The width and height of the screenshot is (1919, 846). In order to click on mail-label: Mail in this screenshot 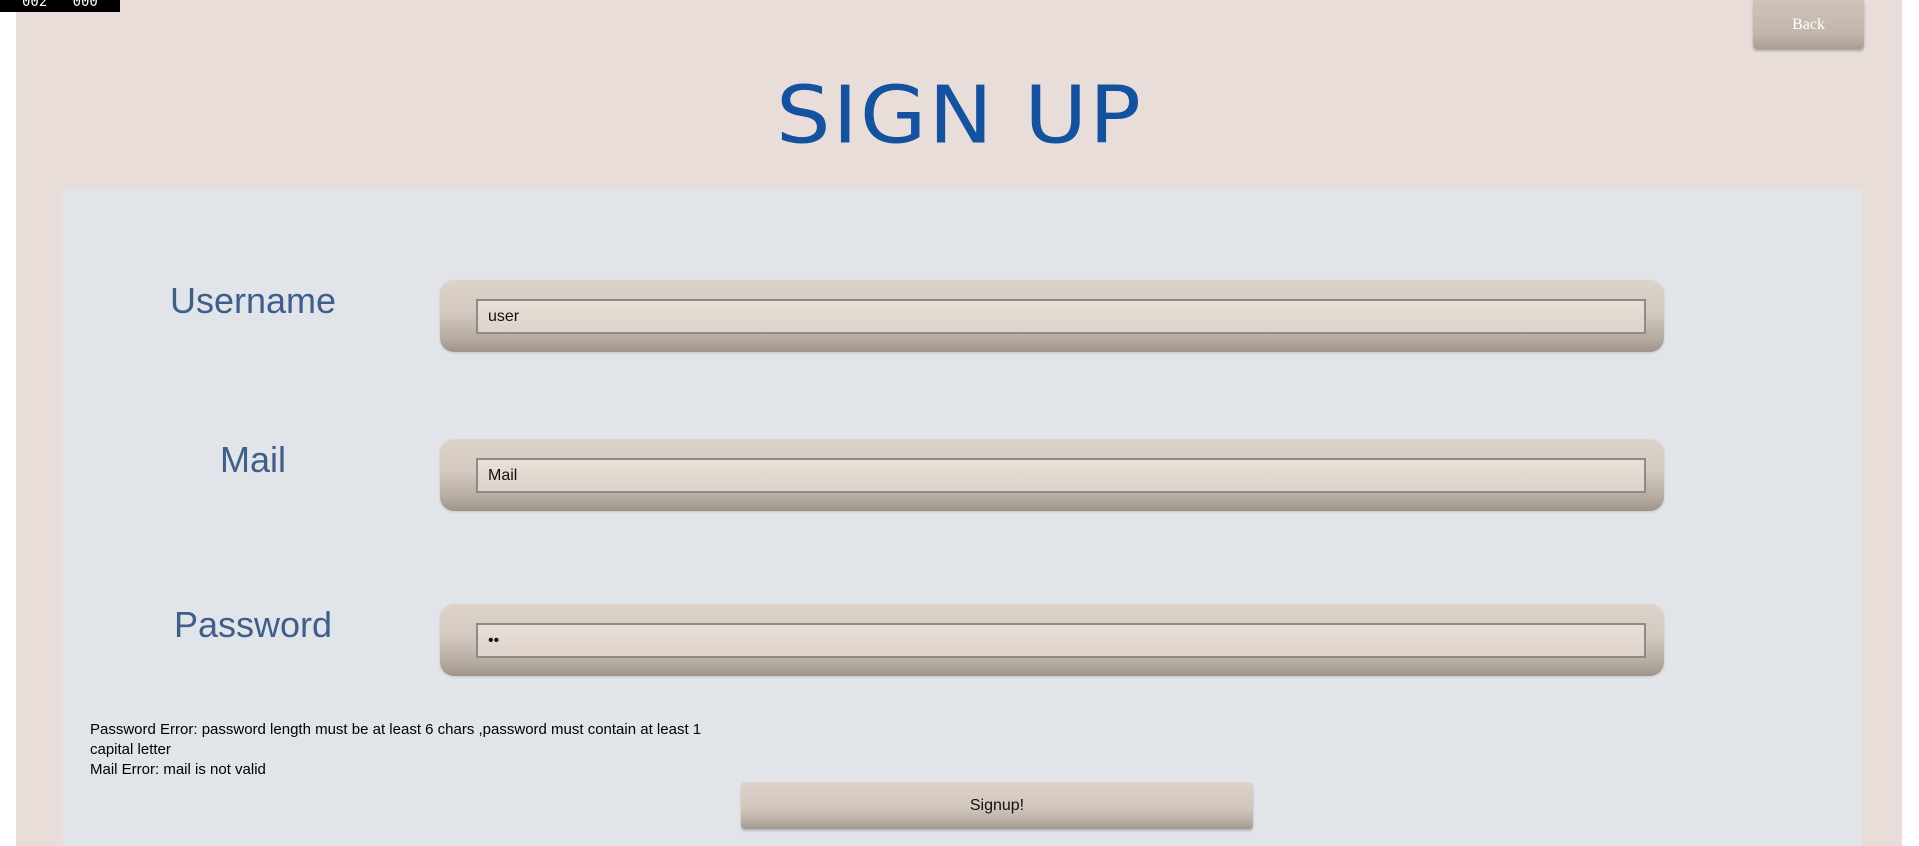, I will do `click(252, 459)`.